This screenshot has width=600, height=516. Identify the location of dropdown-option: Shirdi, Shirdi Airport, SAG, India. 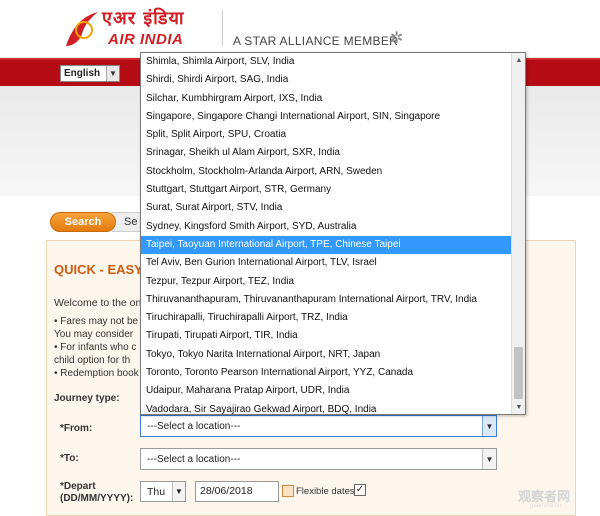
(326, 80).